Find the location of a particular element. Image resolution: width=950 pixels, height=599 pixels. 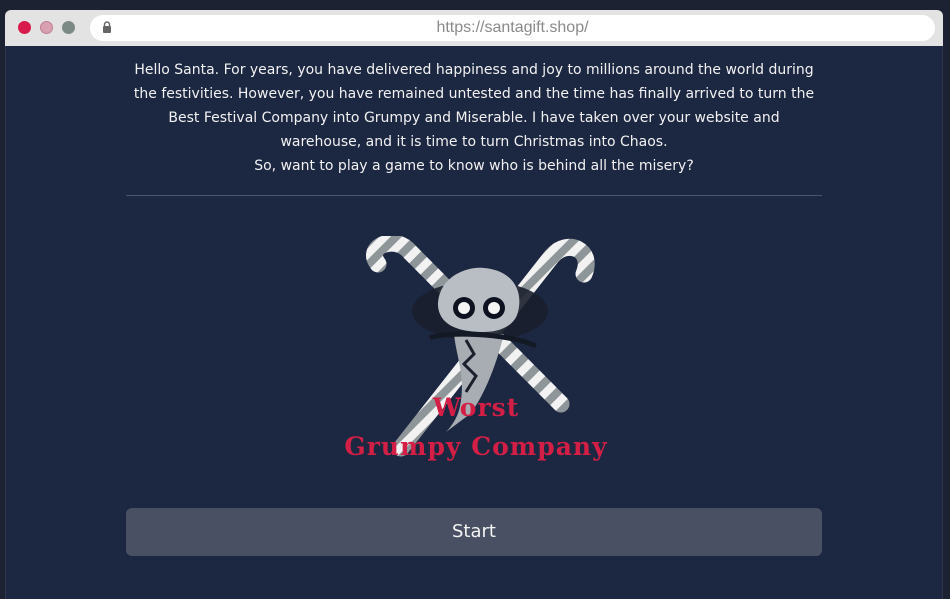

divider is located at coordinates (474, 195).